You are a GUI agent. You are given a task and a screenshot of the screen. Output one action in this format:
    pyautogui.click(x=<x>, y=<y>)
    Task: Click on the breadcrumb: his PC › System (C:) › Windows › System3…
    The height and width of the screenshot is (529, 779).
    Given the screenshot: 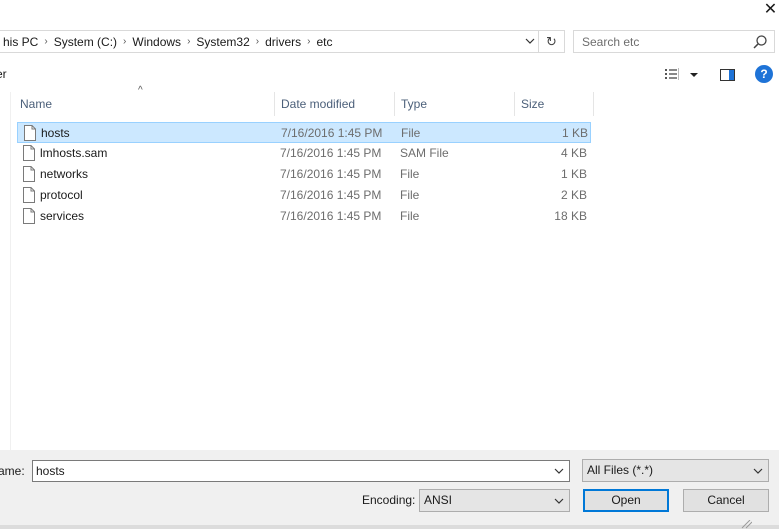 What is the action you would take?
    pyautogui.click(x=168, y=41)
    